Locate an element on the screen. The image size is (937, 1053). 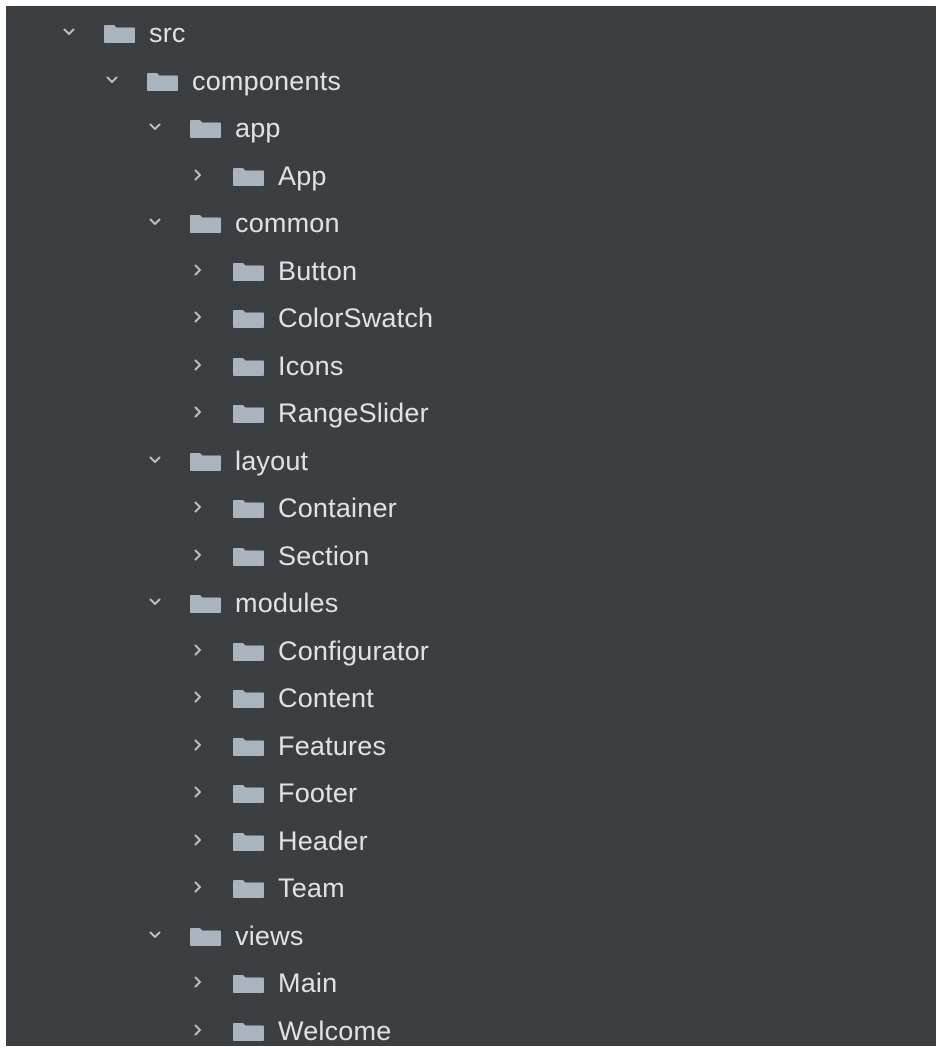
tree-item-footer: Footer is located at coordinates (471, 792).